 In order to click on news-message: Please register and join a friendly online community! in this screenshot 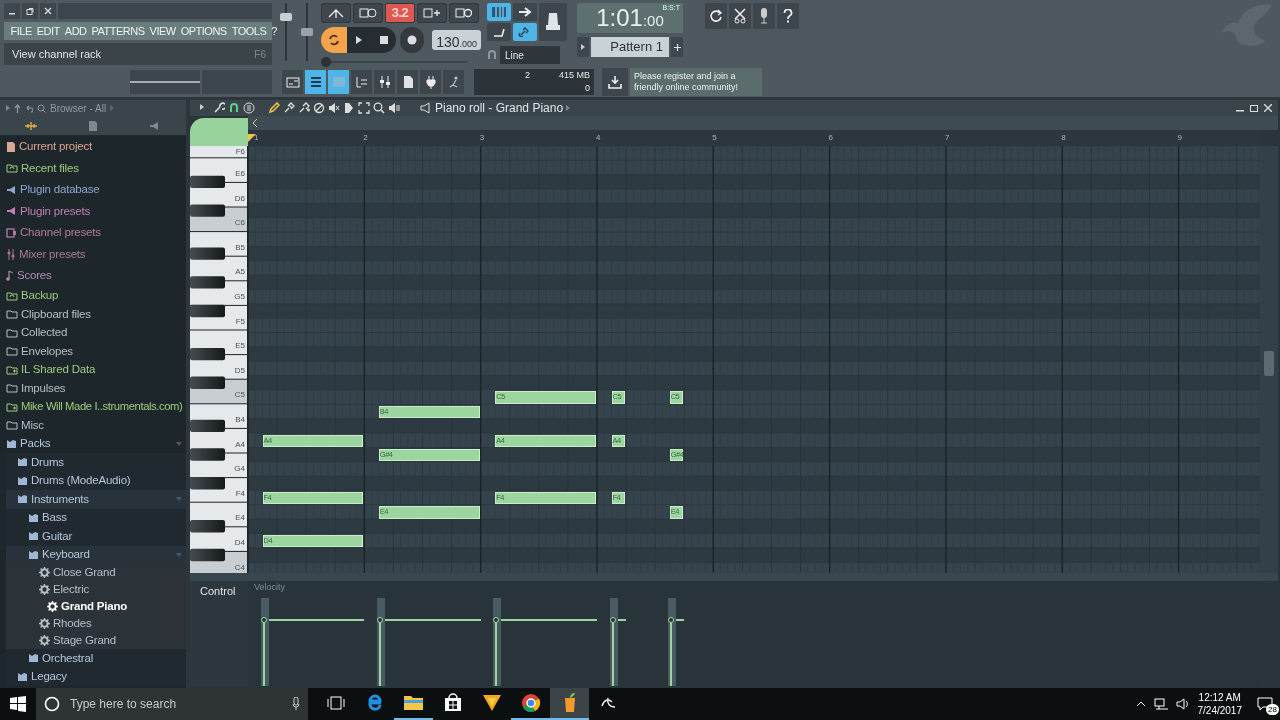, I will do `click(696, 81)`.